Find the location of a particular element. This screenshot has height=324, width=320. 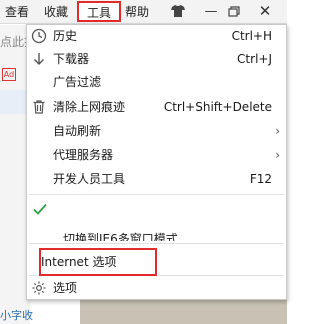

checkmark-icon is located at coordinates (40, 209).